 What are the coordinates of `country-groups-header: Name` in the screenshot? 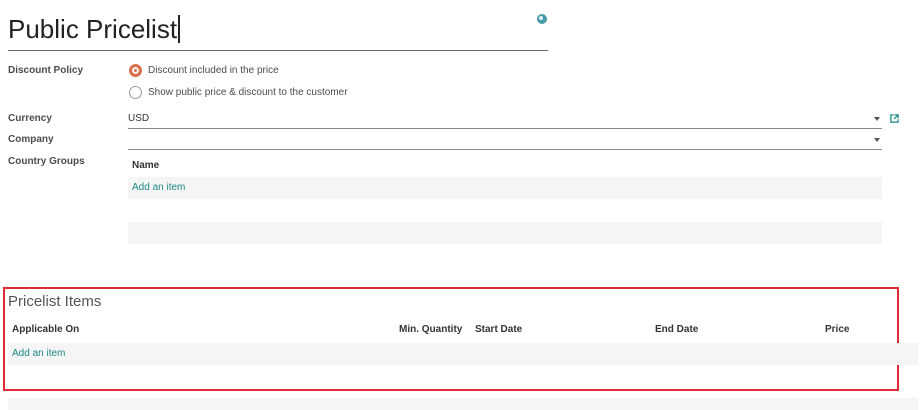 It's located at (505, 166).